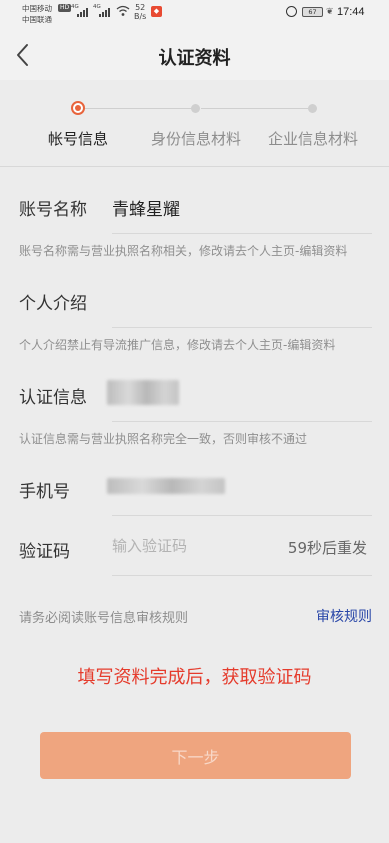 The image size is (389, 843). Describe the element at coordinates (196, 139) in the screenshot. I see `step-label-identity-materials: 身份信息材料` at that location.